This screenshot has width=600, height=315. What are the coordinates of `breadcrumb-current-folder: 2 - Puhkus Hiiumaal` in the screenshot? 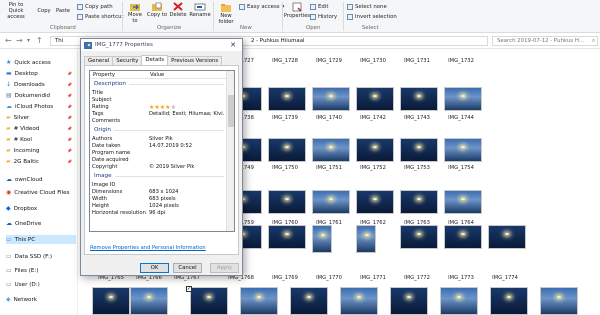 It's located at (278, 41).